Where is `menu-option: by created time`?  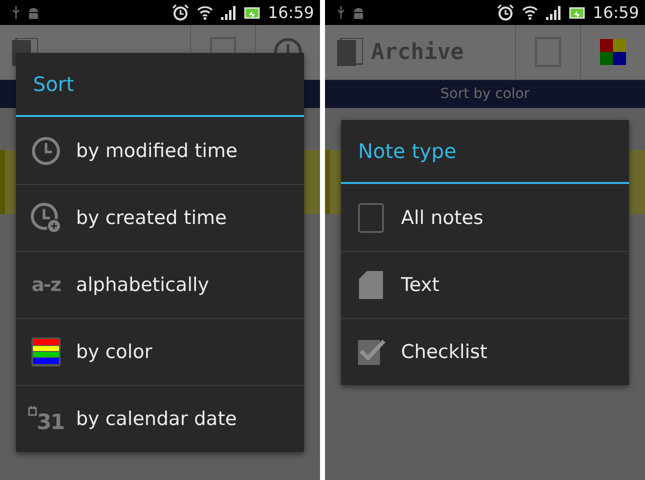
menu-option: by created time is located at coordinates (160, 217).